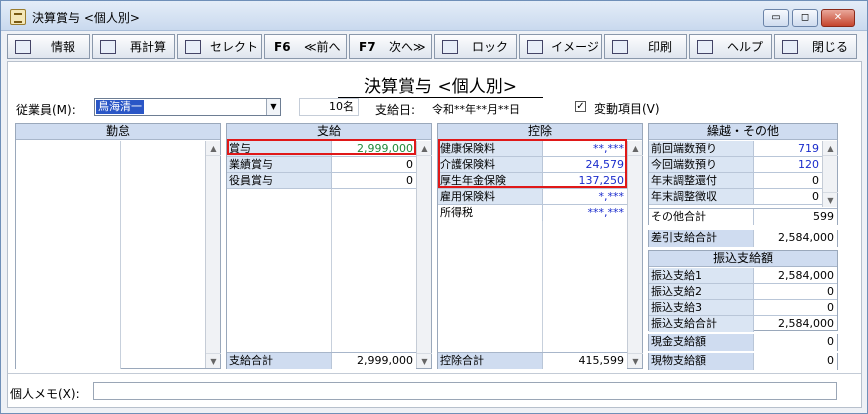 The height and width of the screenshot is (414, 868). Describe the element at coordinates (120, 107) in the screenshot. I see `employee-value: 鳥海清一` at that location.